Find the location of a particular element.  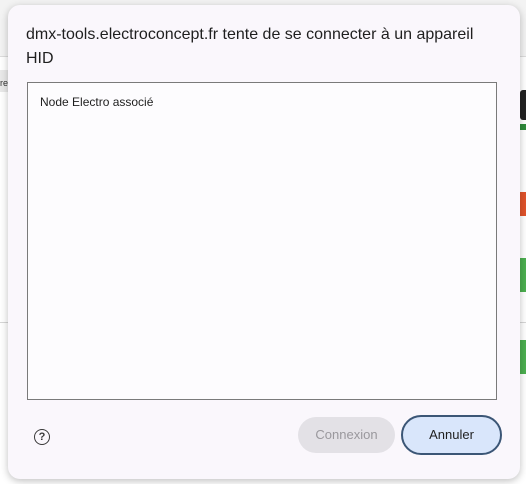

background-tab-text: re is located at coordinates (4, 83).